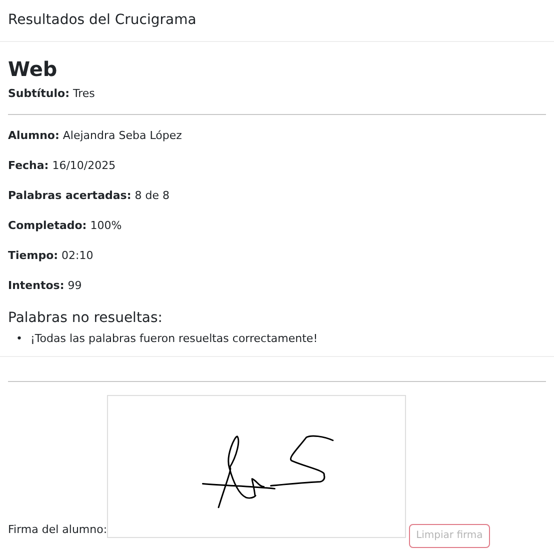 The width and height of the screenshot is (554, 560). I want to click on page-title: Web, so click(33, 69).